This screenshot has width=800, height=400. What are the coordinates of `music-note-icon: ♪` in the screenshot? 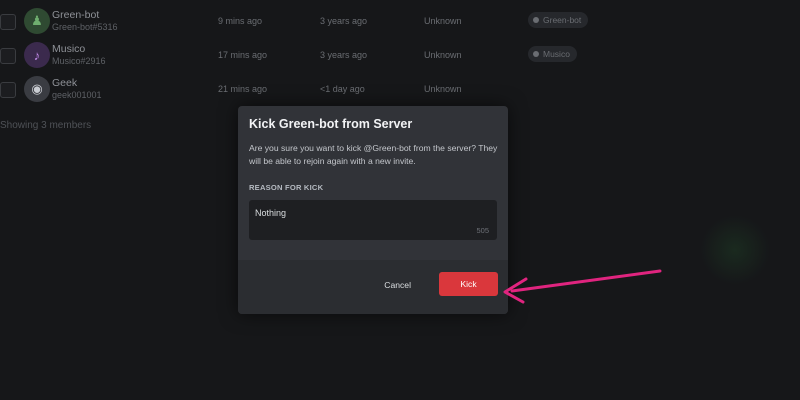 It's located at (37, 55).